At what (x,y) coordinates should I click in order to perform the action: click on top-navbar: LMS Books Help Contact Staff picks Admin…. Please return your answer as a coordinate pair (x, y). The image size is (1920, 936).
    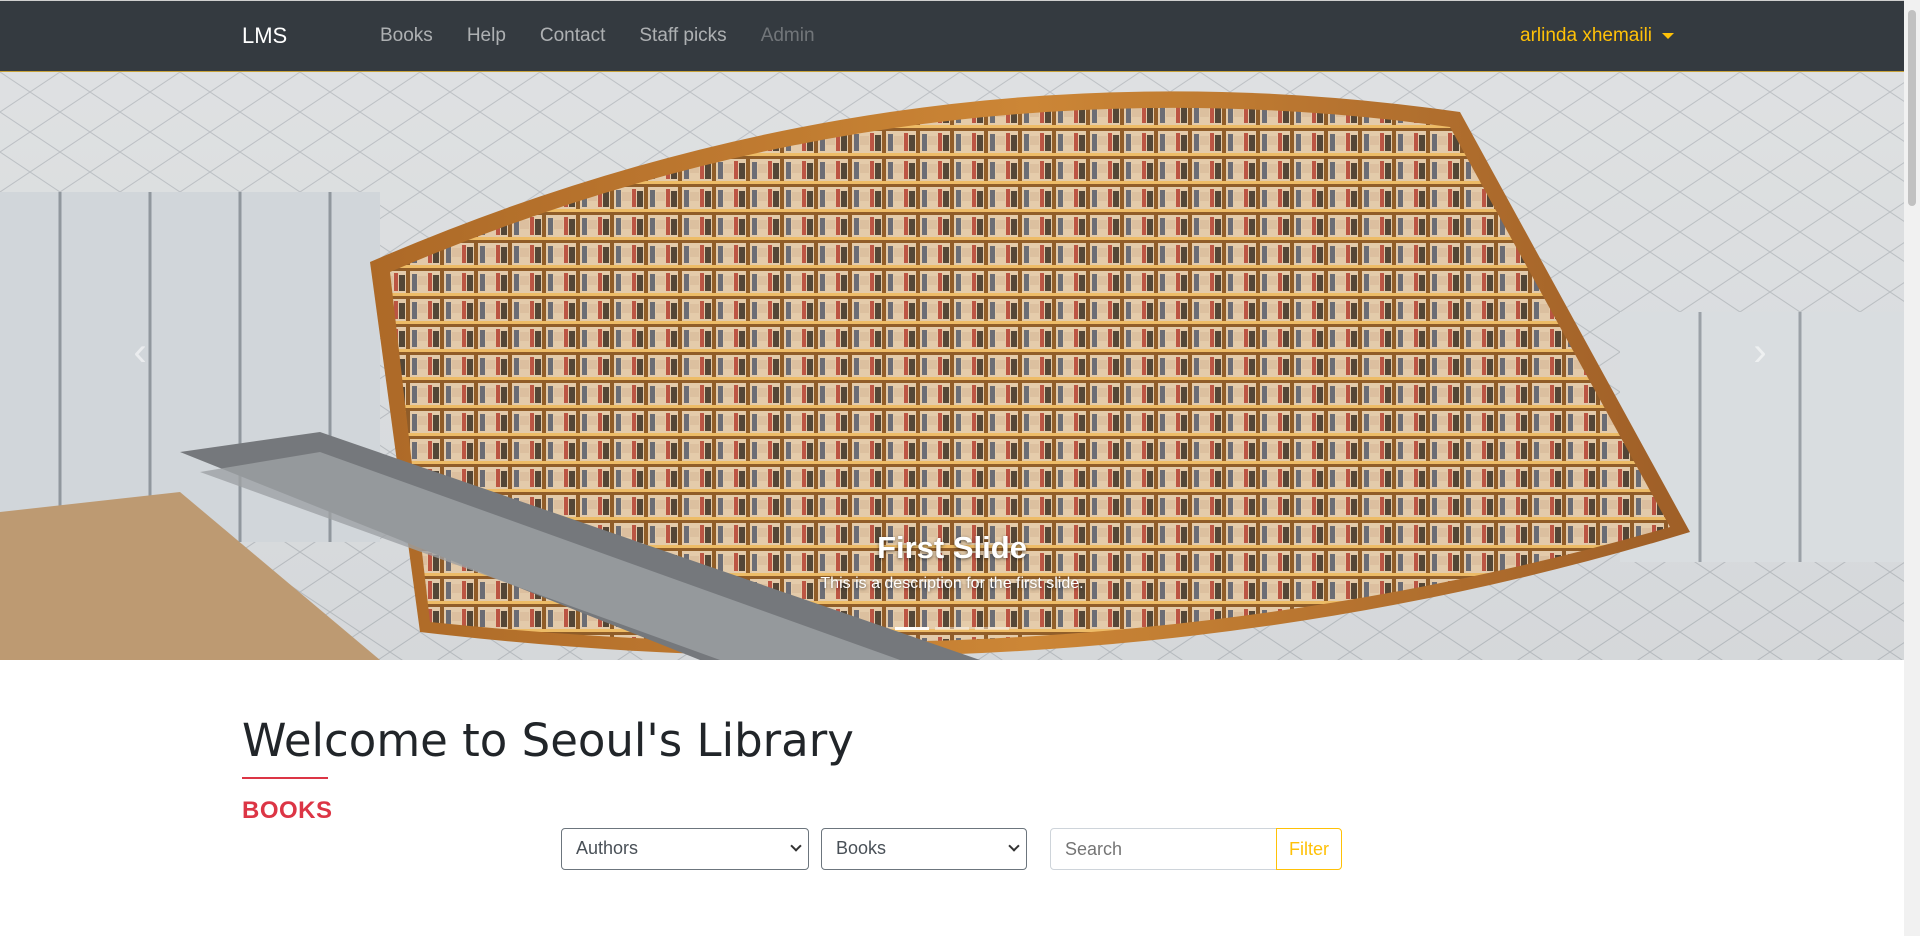
    Looking at the image, I should click on (952, 36).